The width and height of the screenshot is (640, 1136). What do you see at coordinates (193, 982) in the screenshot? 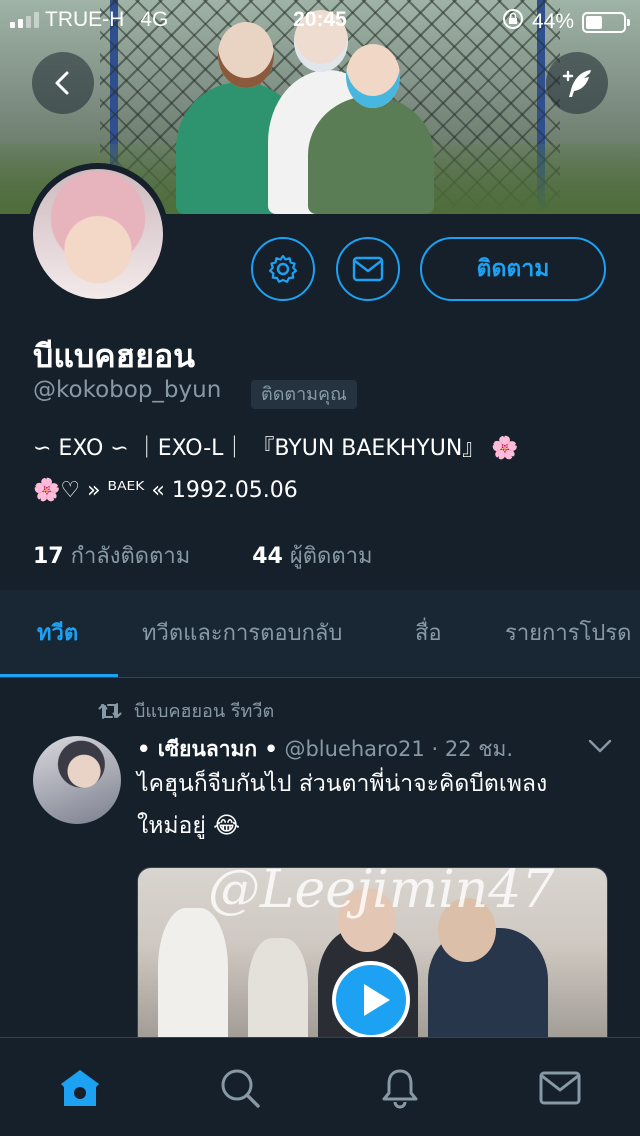
I see `video-figure` at bounding box center [193, 982].